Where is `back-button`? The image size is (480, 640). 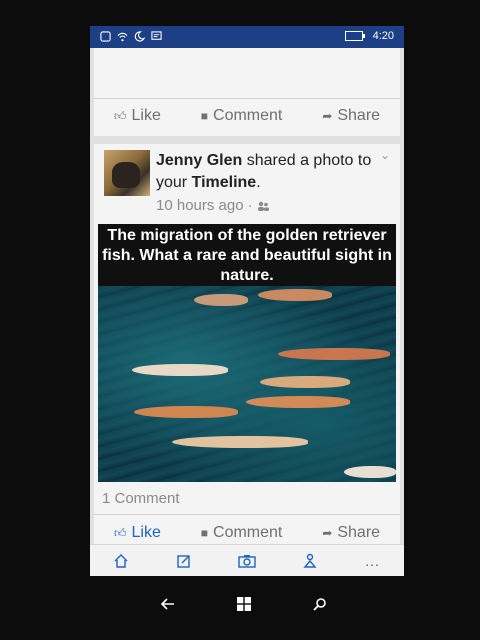
back-button is located at coordinates (168, 604).